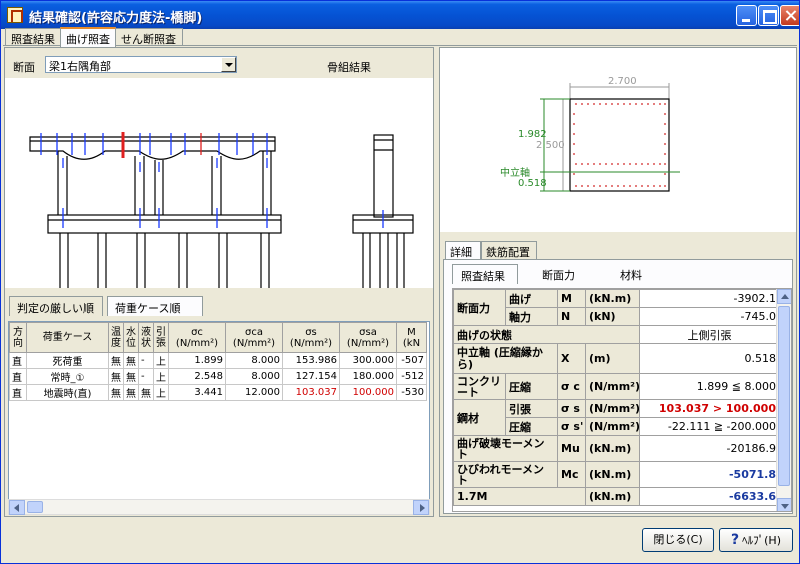 This screenshot has width=800, height=564. I want to click on cell-liquefaction: -, so click(146, 360).